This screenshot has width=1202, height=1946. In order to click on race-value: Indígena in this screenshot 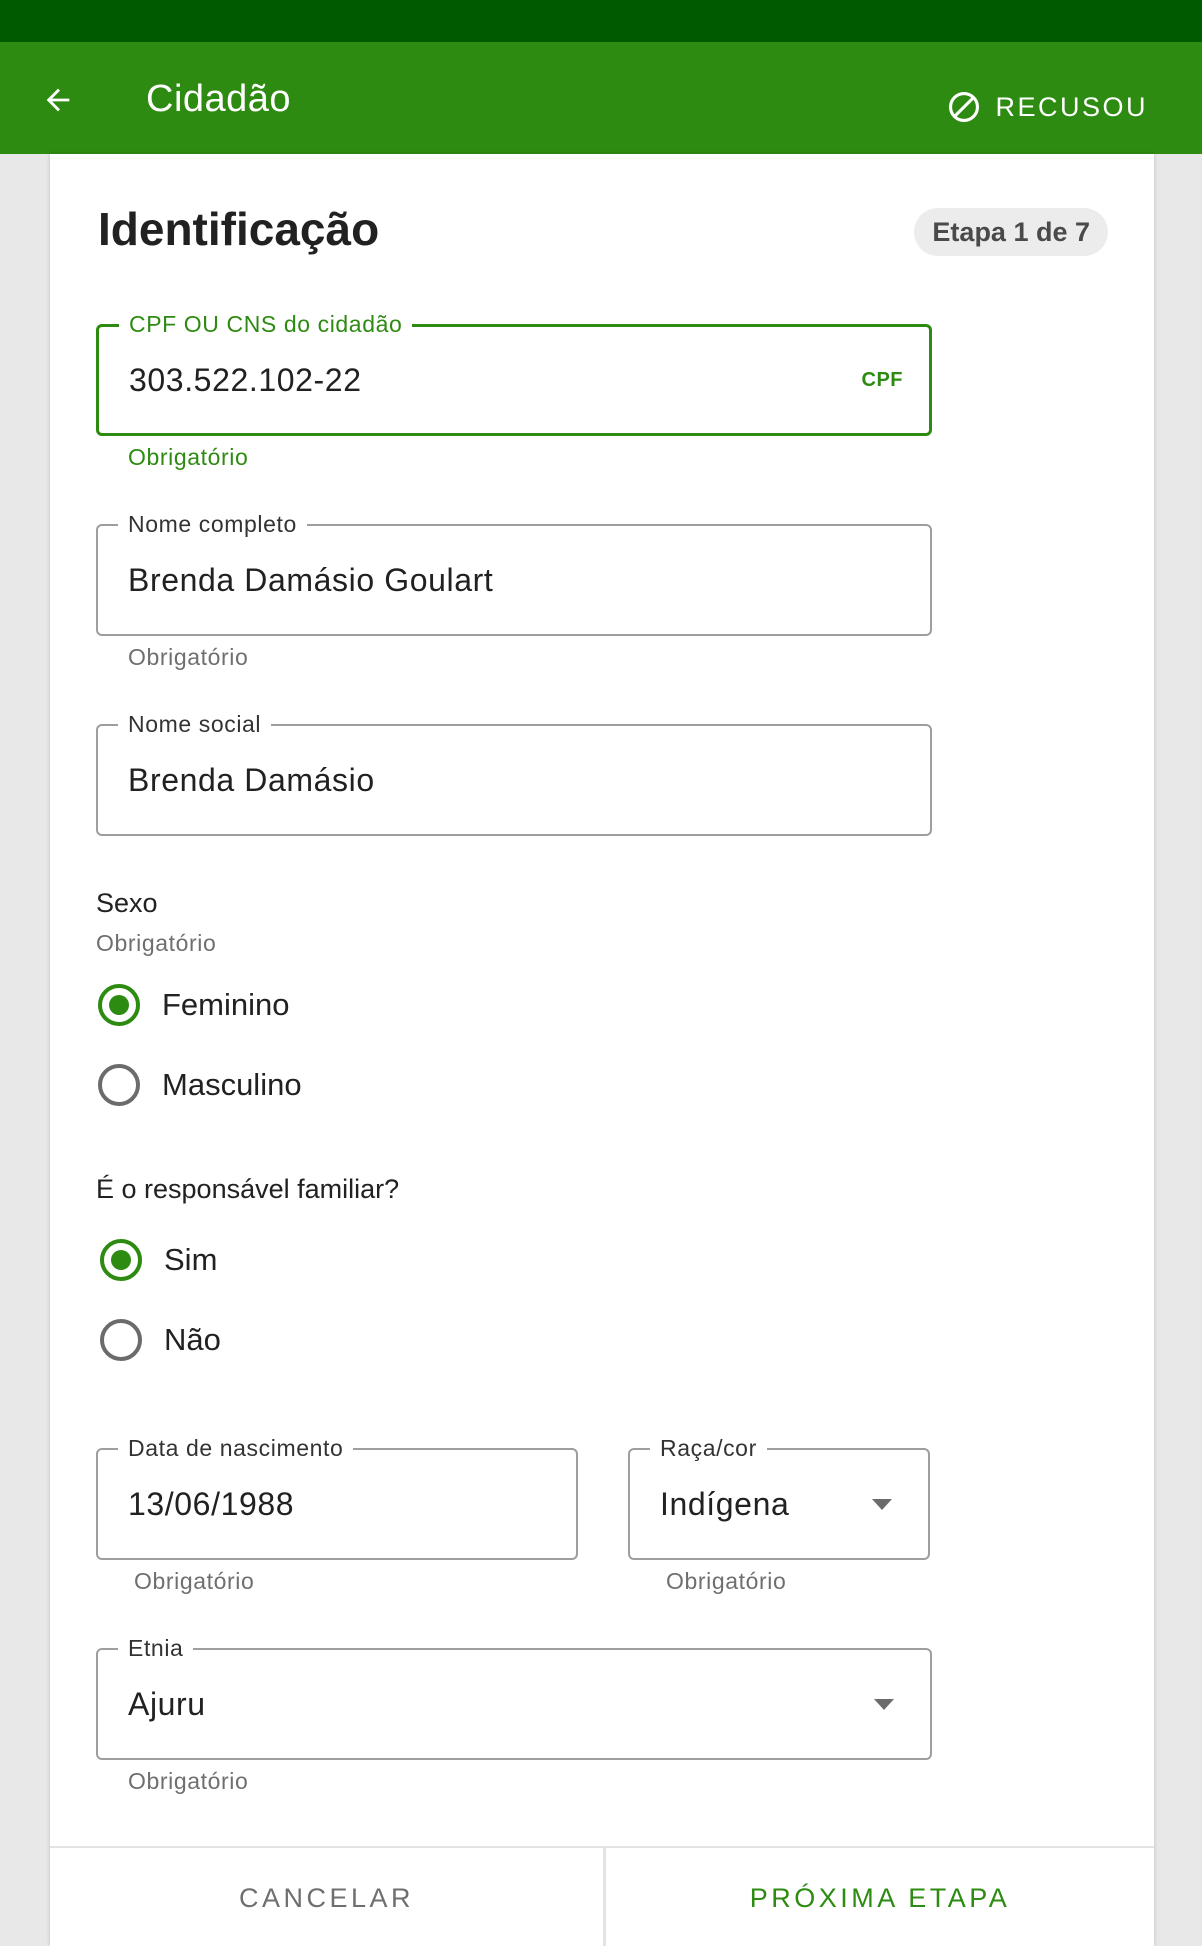, I will do `click(725, 1503)`.